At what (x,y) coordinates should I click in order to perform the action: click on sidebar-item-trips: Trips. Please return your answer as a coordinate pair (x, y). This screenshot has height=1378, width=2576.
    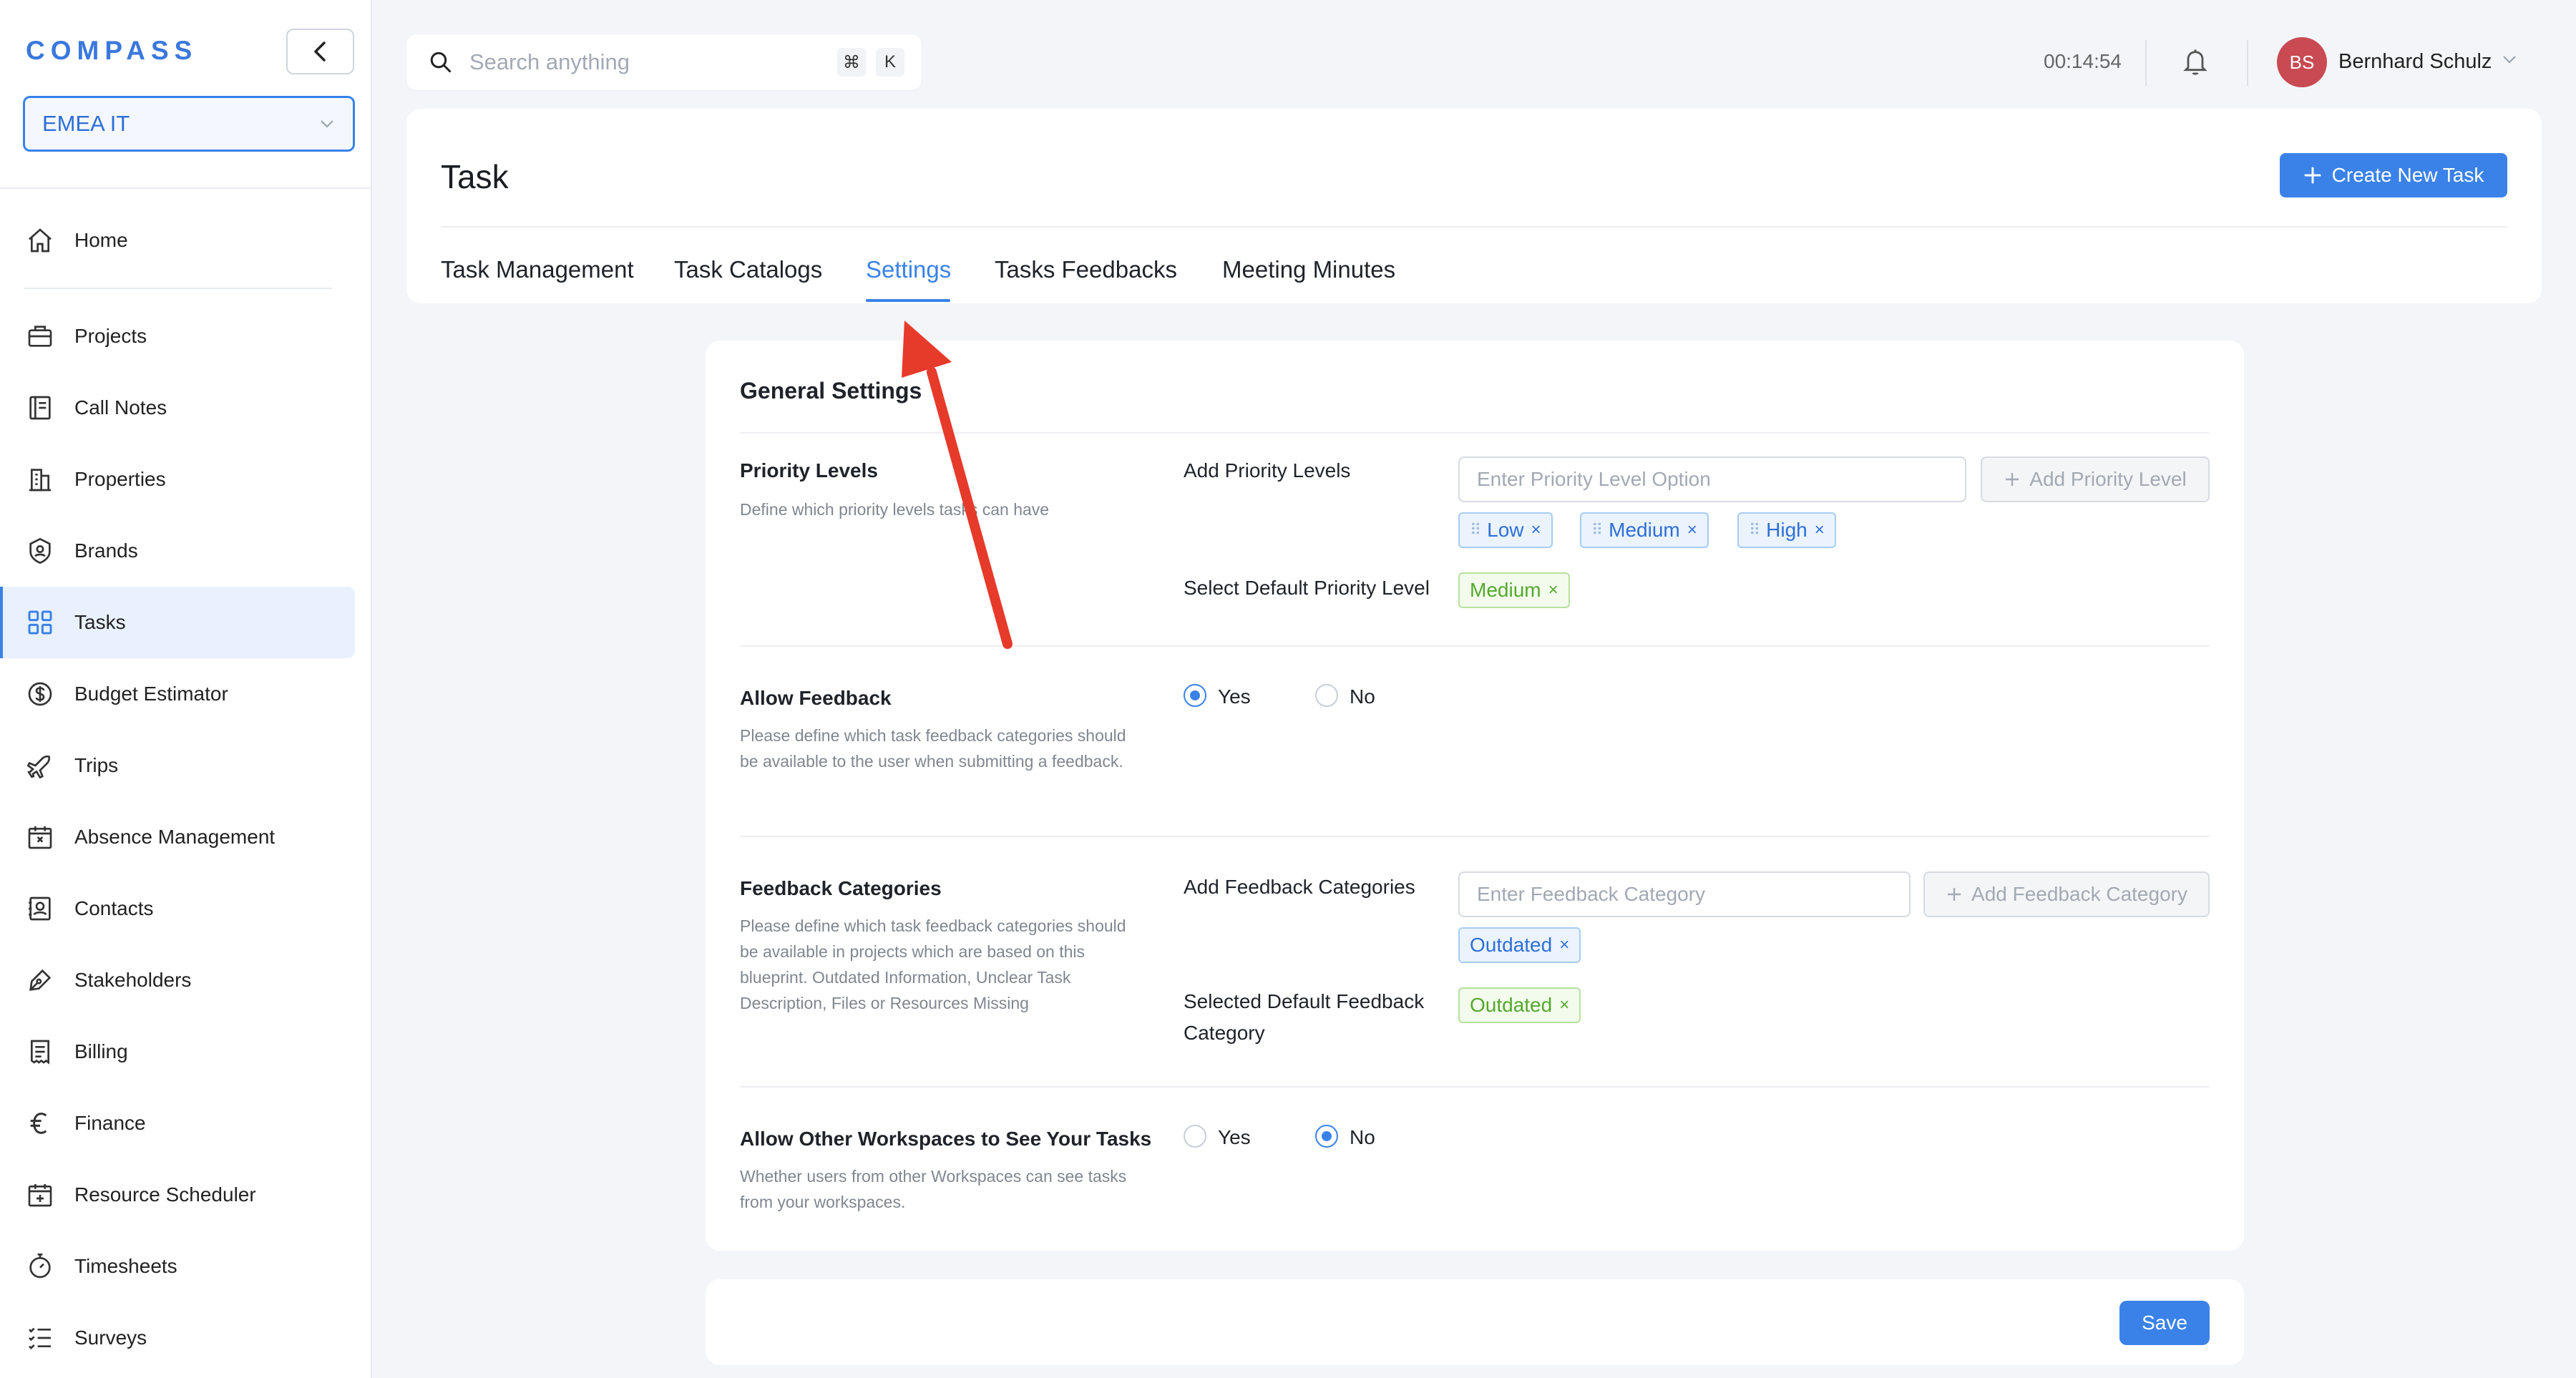
    Looking at the image, I should click on (177, 766).